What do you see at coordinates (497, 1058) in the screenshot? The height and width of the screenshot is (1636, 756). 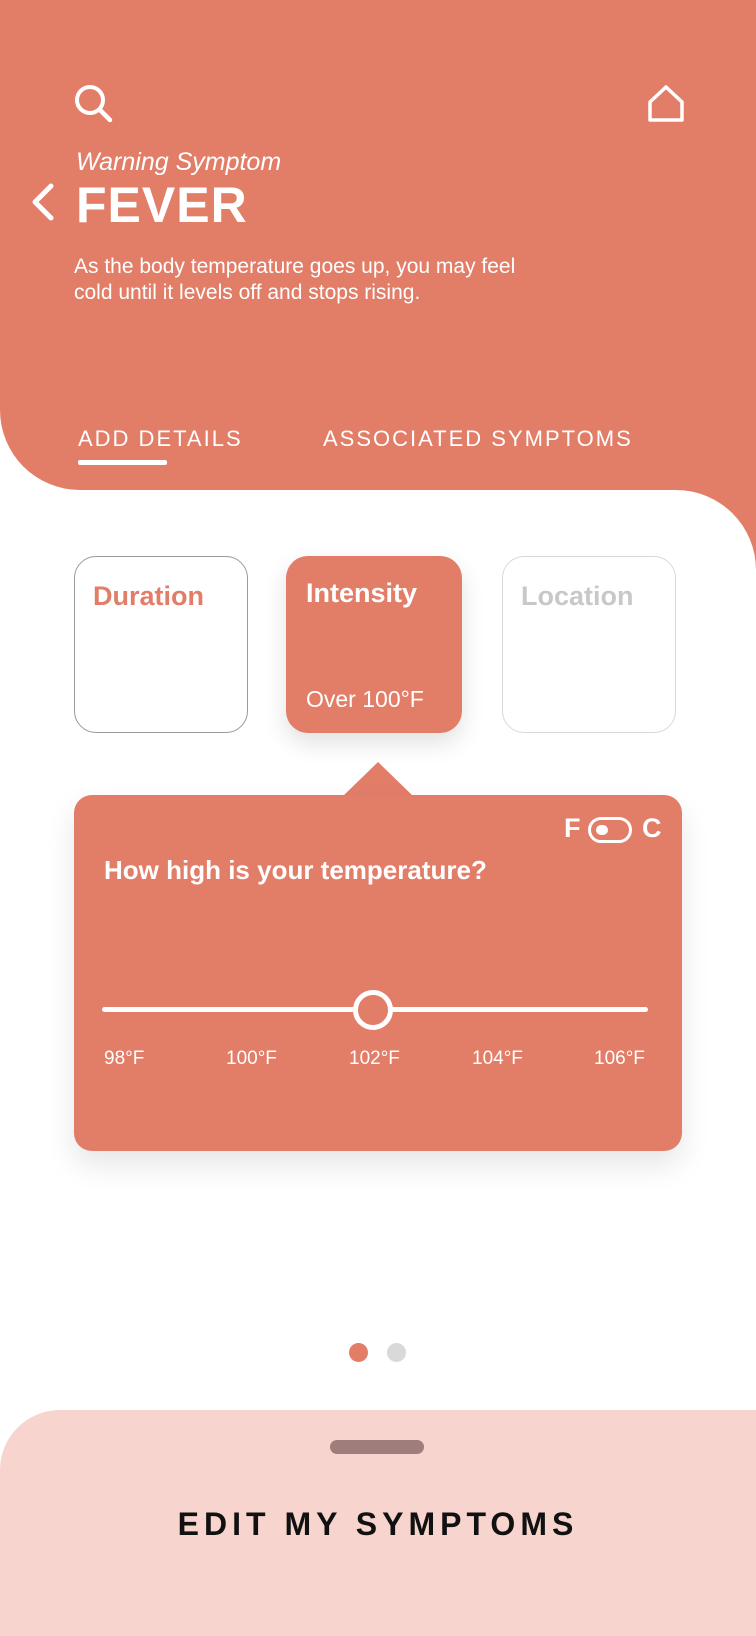 I see `slider-tick-label: 104°F` at bounding box center [497, 1058].